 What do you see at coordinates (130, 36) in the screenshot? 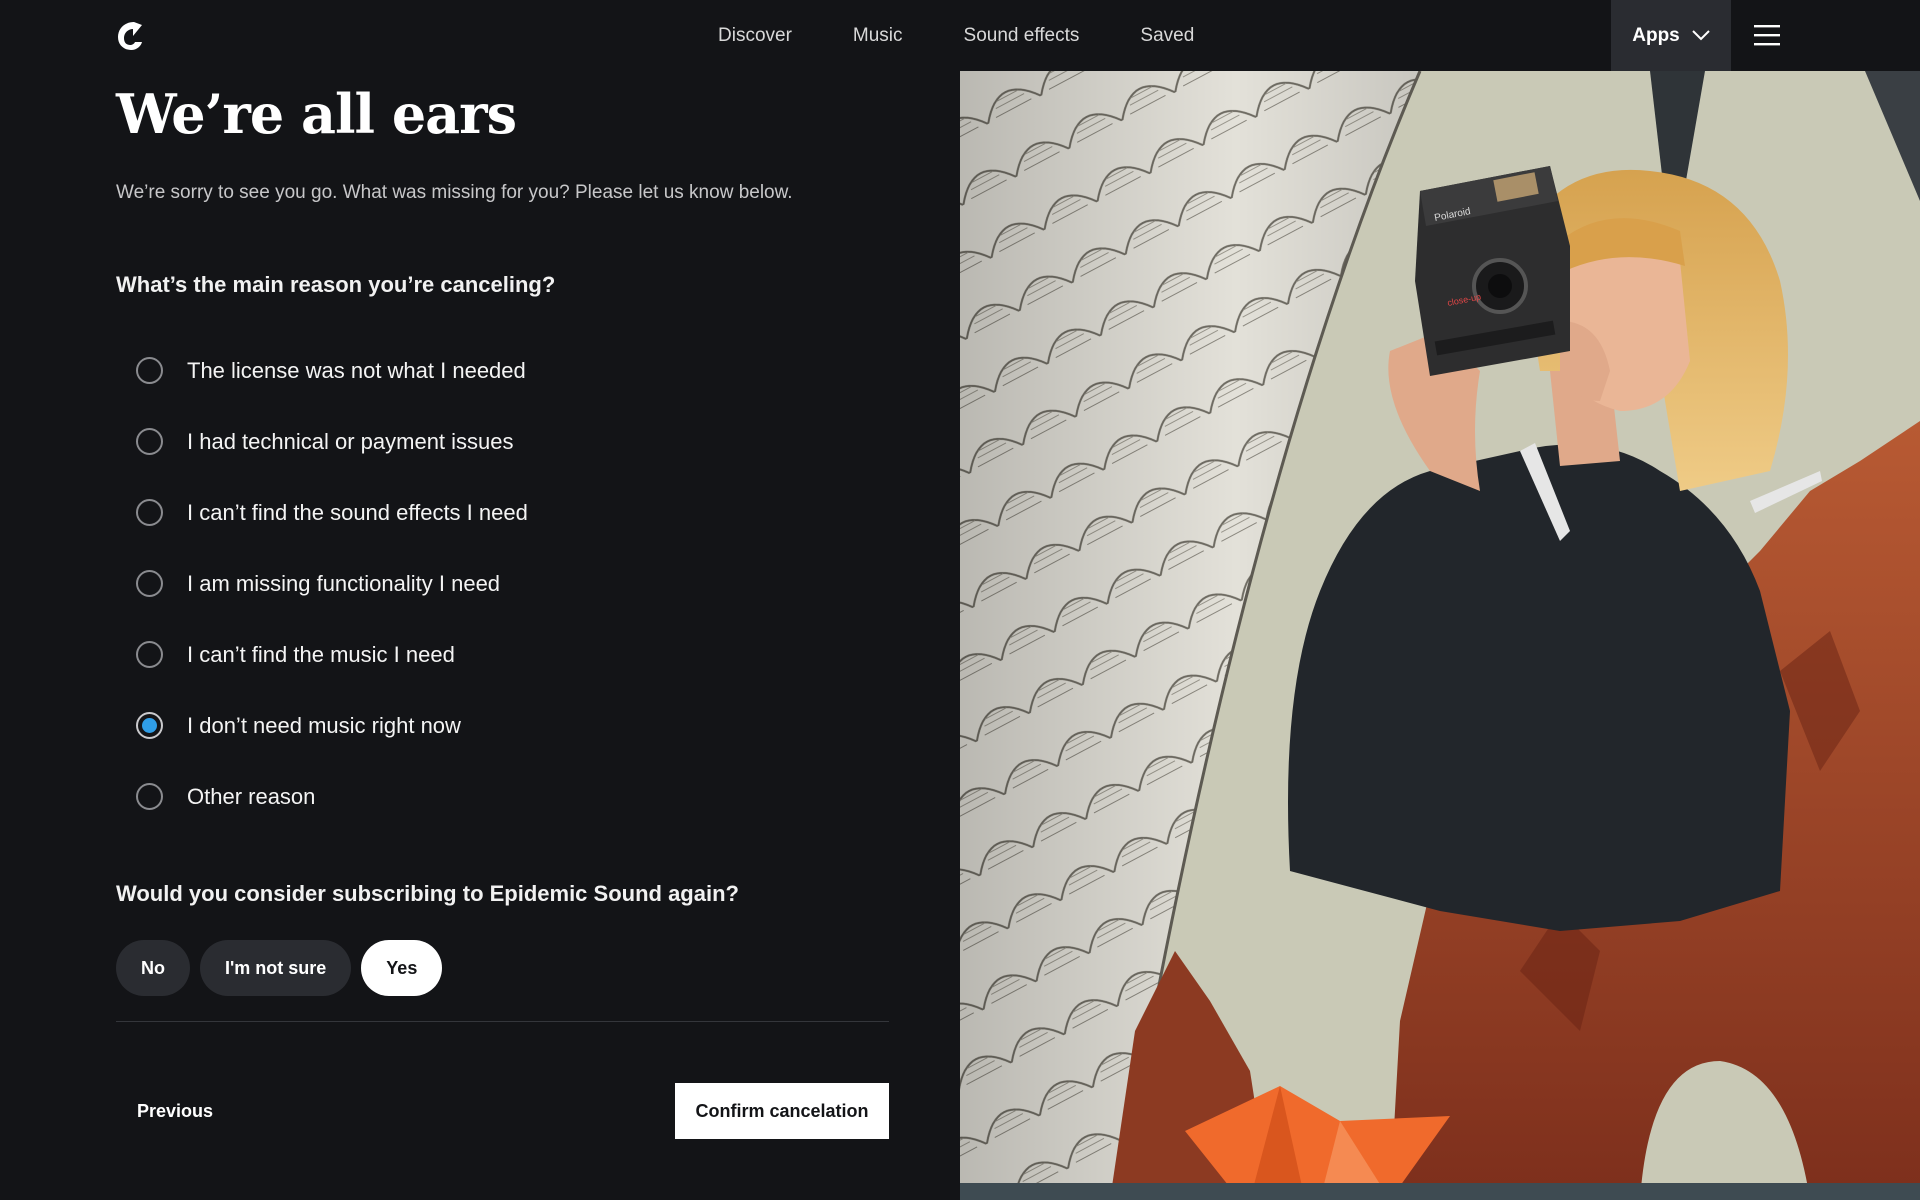
I see `epidemic-sound-logo-icon` at bounding box center [130, 36].